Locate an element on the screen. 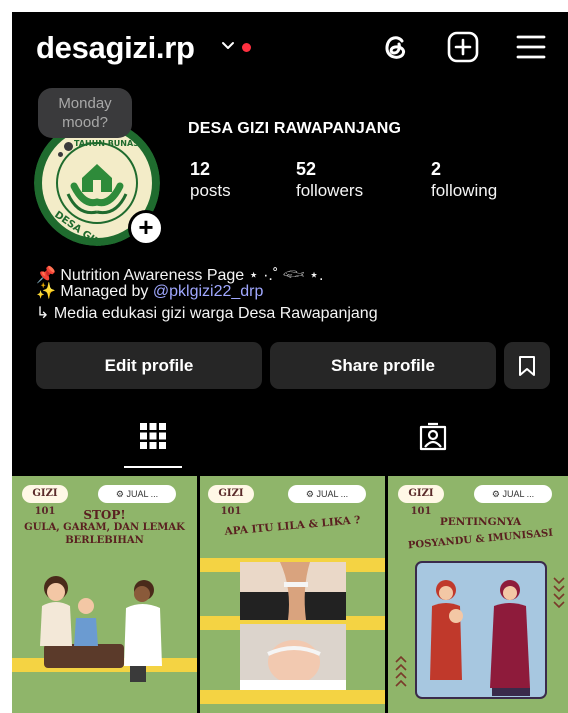 The image size is (568, 713). chevrons-up-decoration is located at coordinates (401, 671).